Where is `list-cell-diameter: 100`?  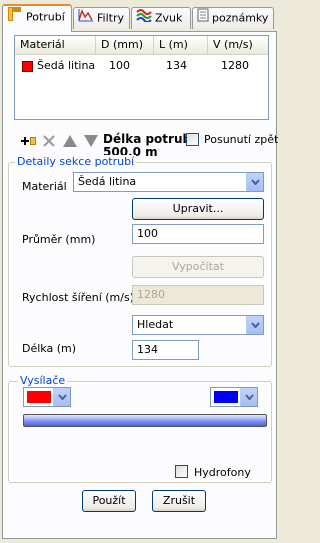 list-cell-diameter: 100 is located at coordinates (119, 65).